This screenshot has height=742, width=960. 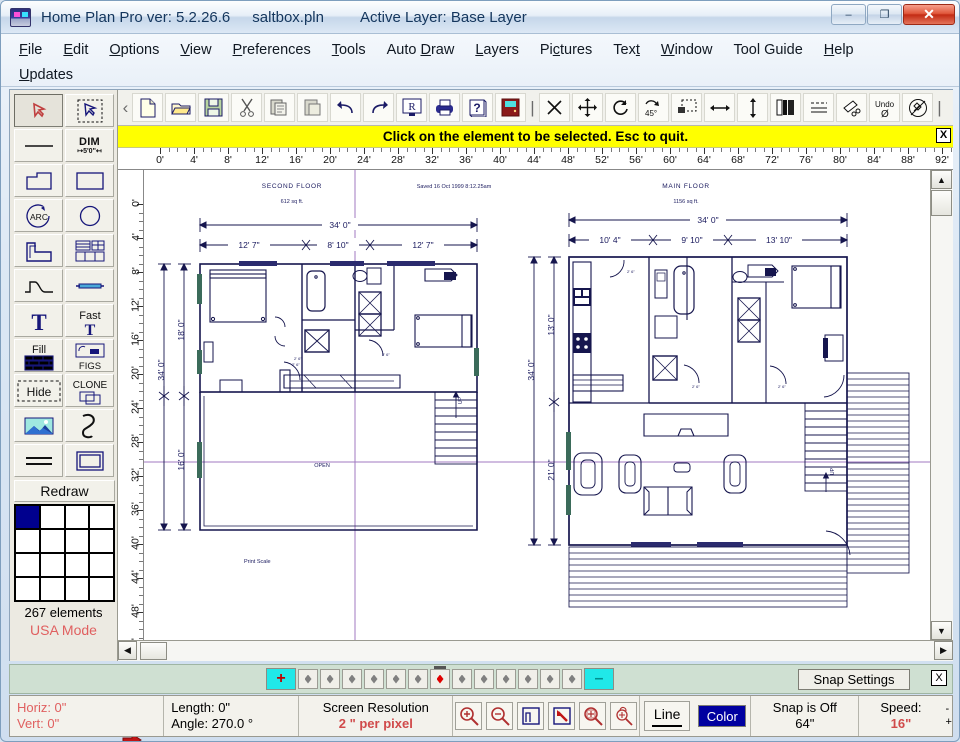 What do you see at coordinates (469, 716) in the screenshot?
I see `zoom-in-button` at bounding box center [469, 716].